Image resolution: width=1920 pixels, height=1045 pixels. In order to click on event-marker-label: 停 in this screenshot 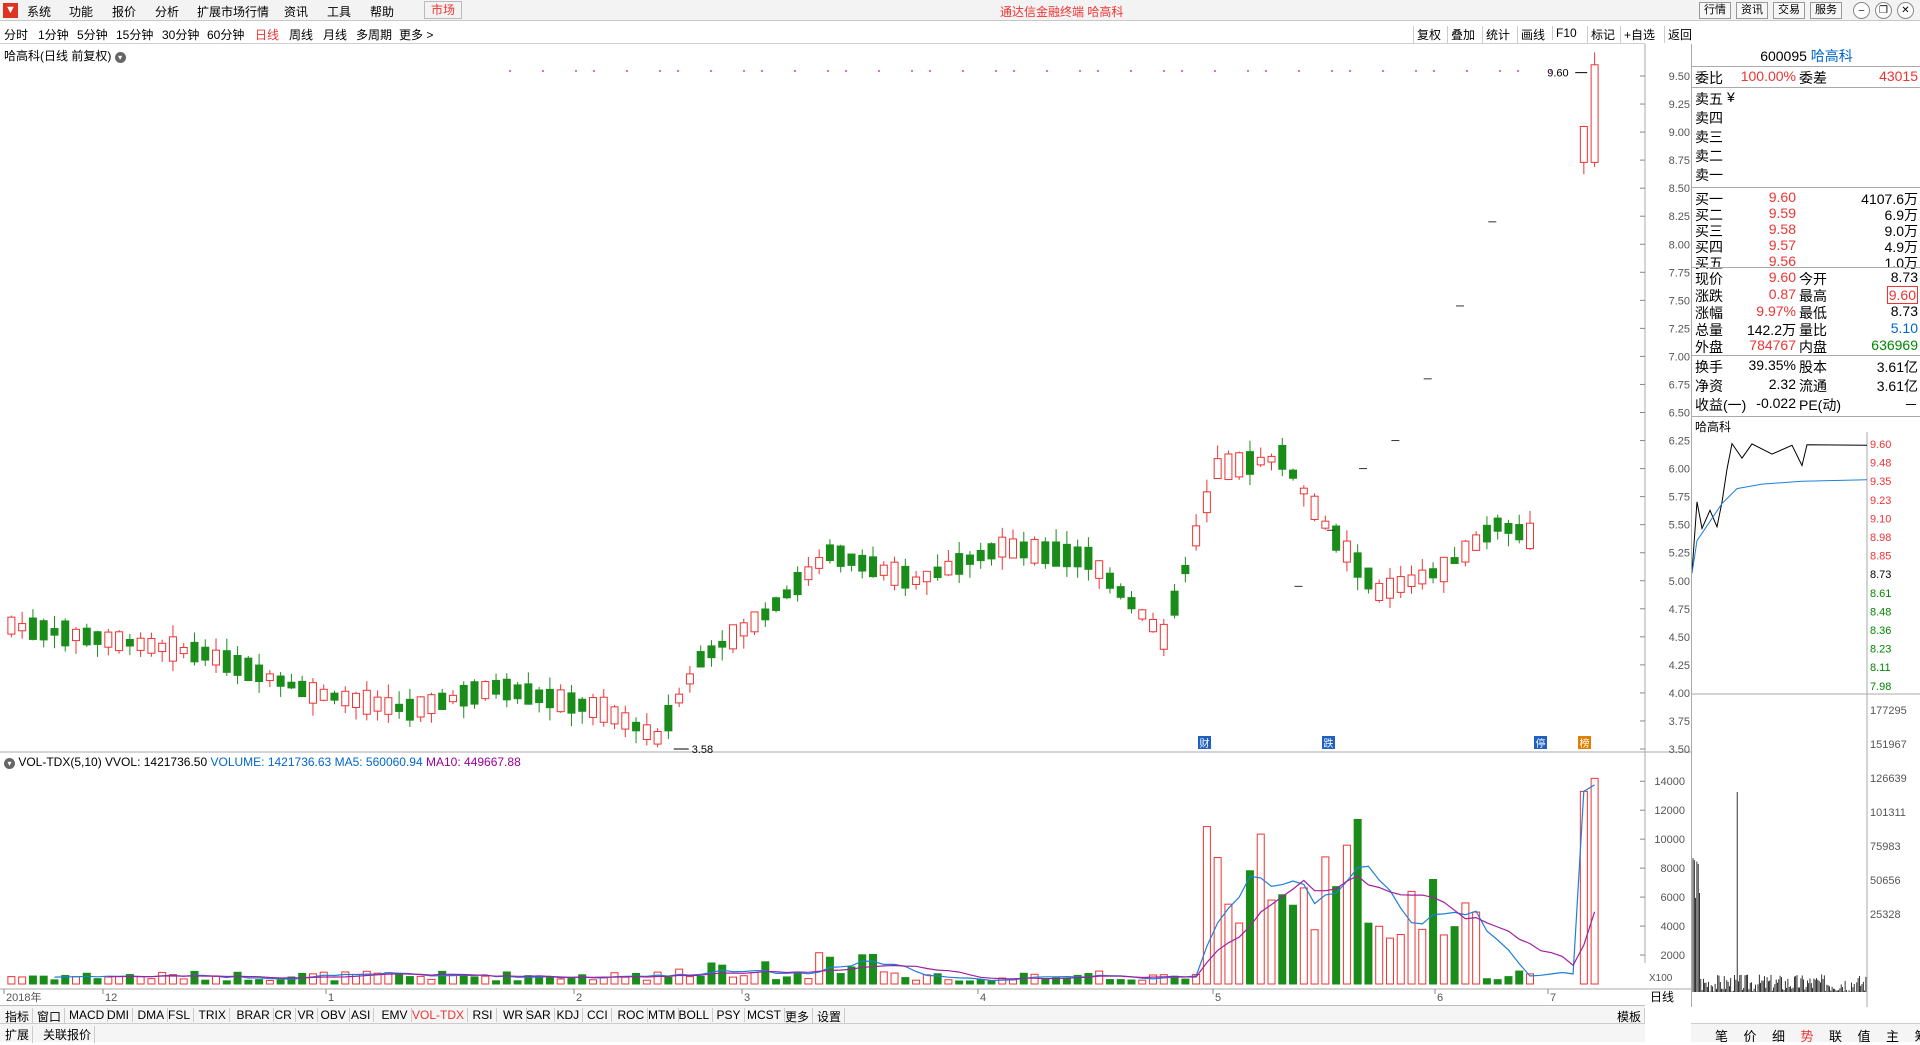, I will do `click(1541, 743)`.